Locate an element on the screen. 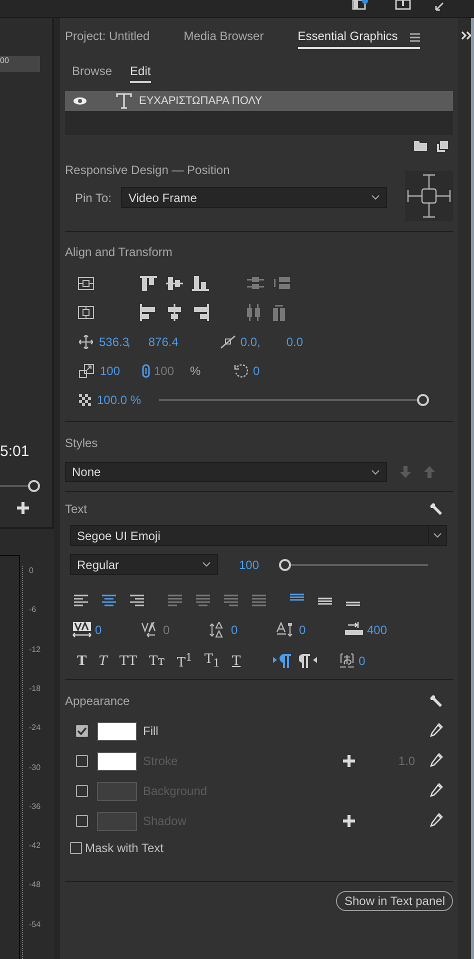 Image resolution: width=474 pixels, height=959 pixels. position-x-value: 536.3 is located at coordinates (113, 341).